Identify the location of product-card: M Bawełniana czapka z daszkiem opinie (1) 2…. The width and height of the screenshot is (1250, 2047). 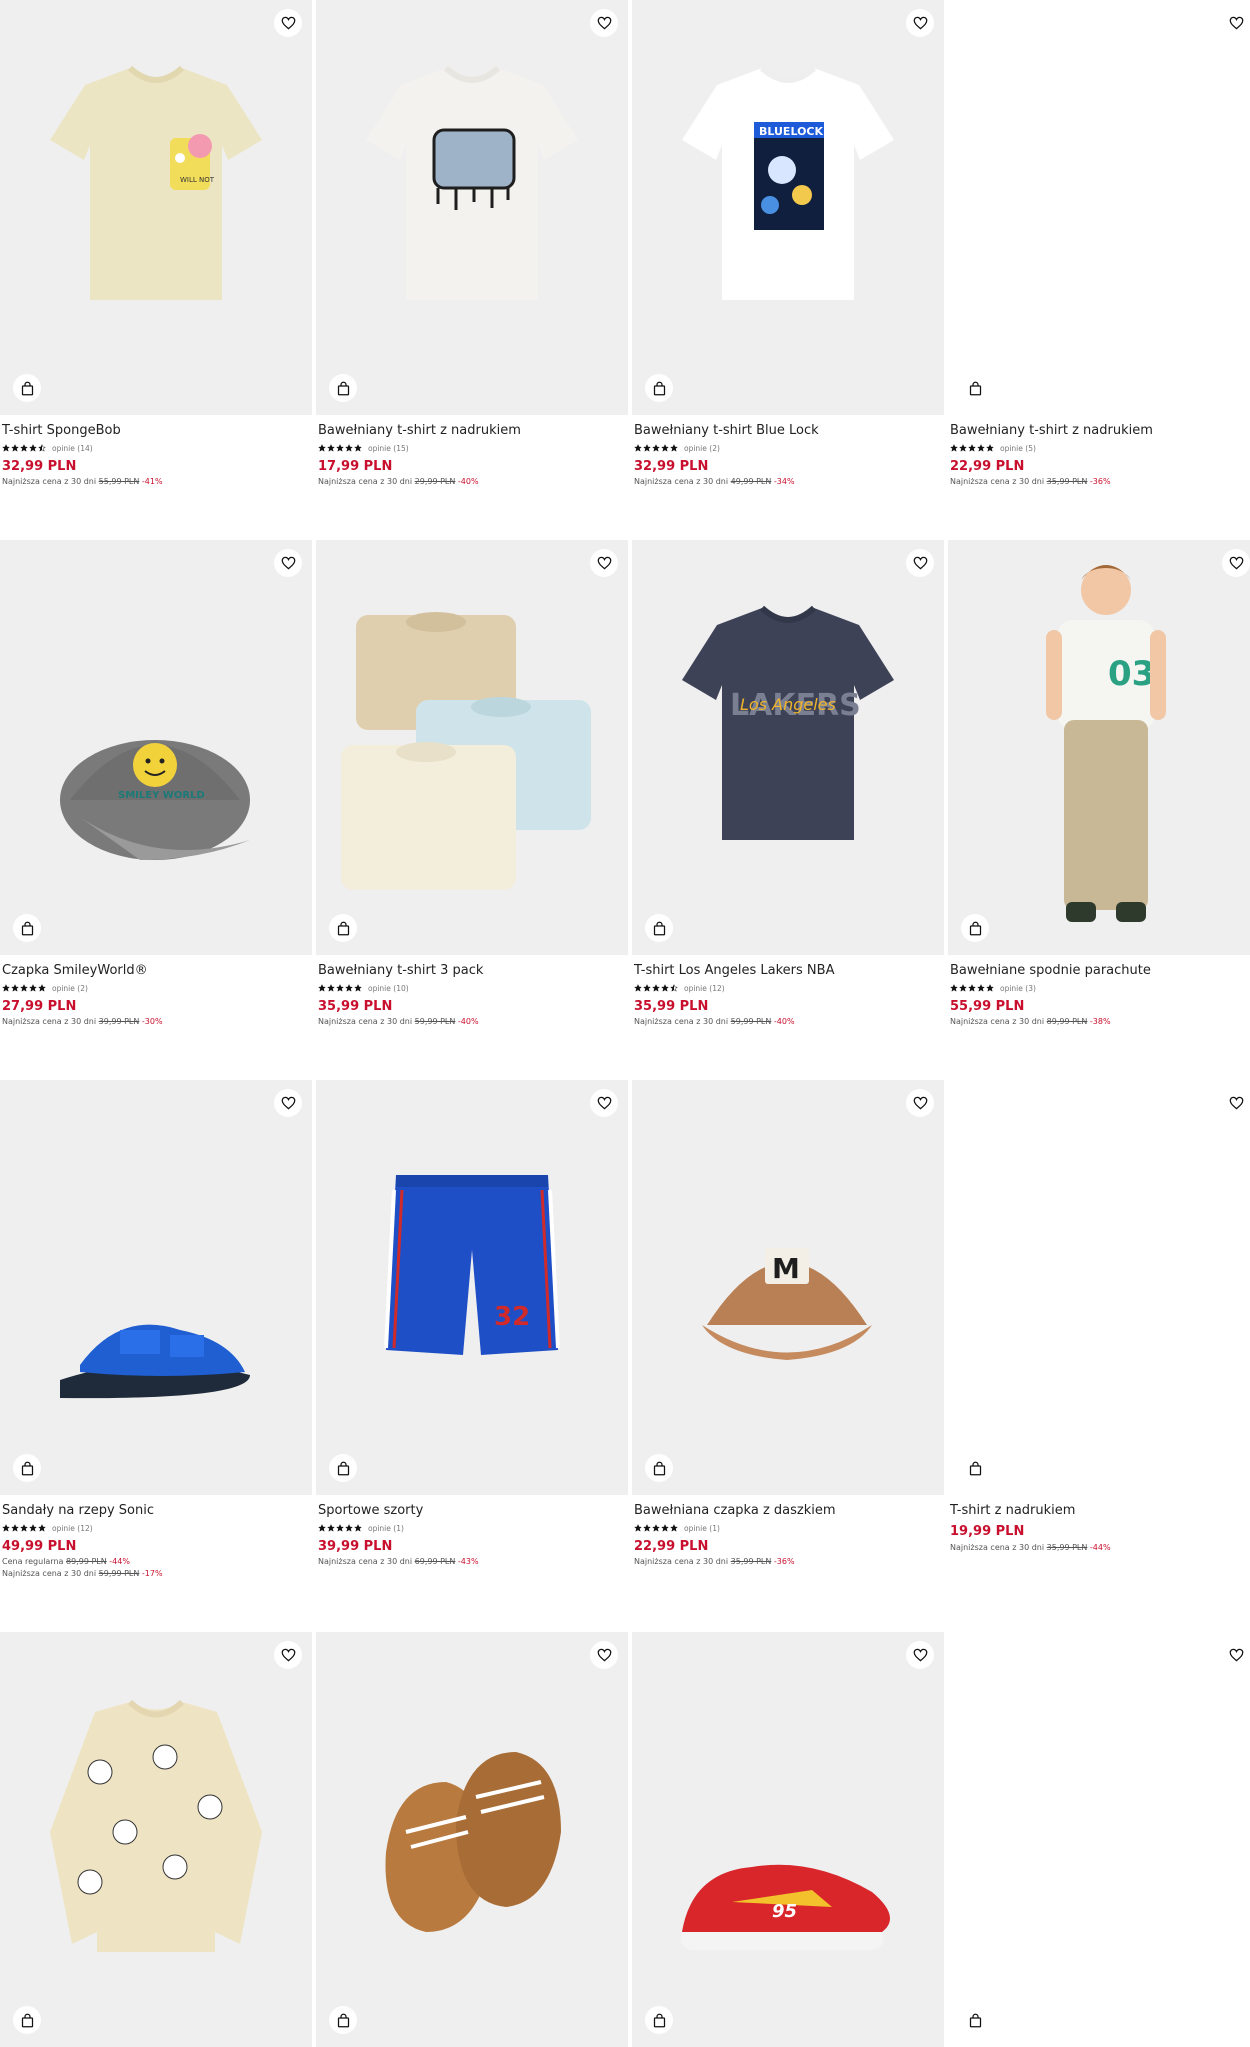
(788, 1340).